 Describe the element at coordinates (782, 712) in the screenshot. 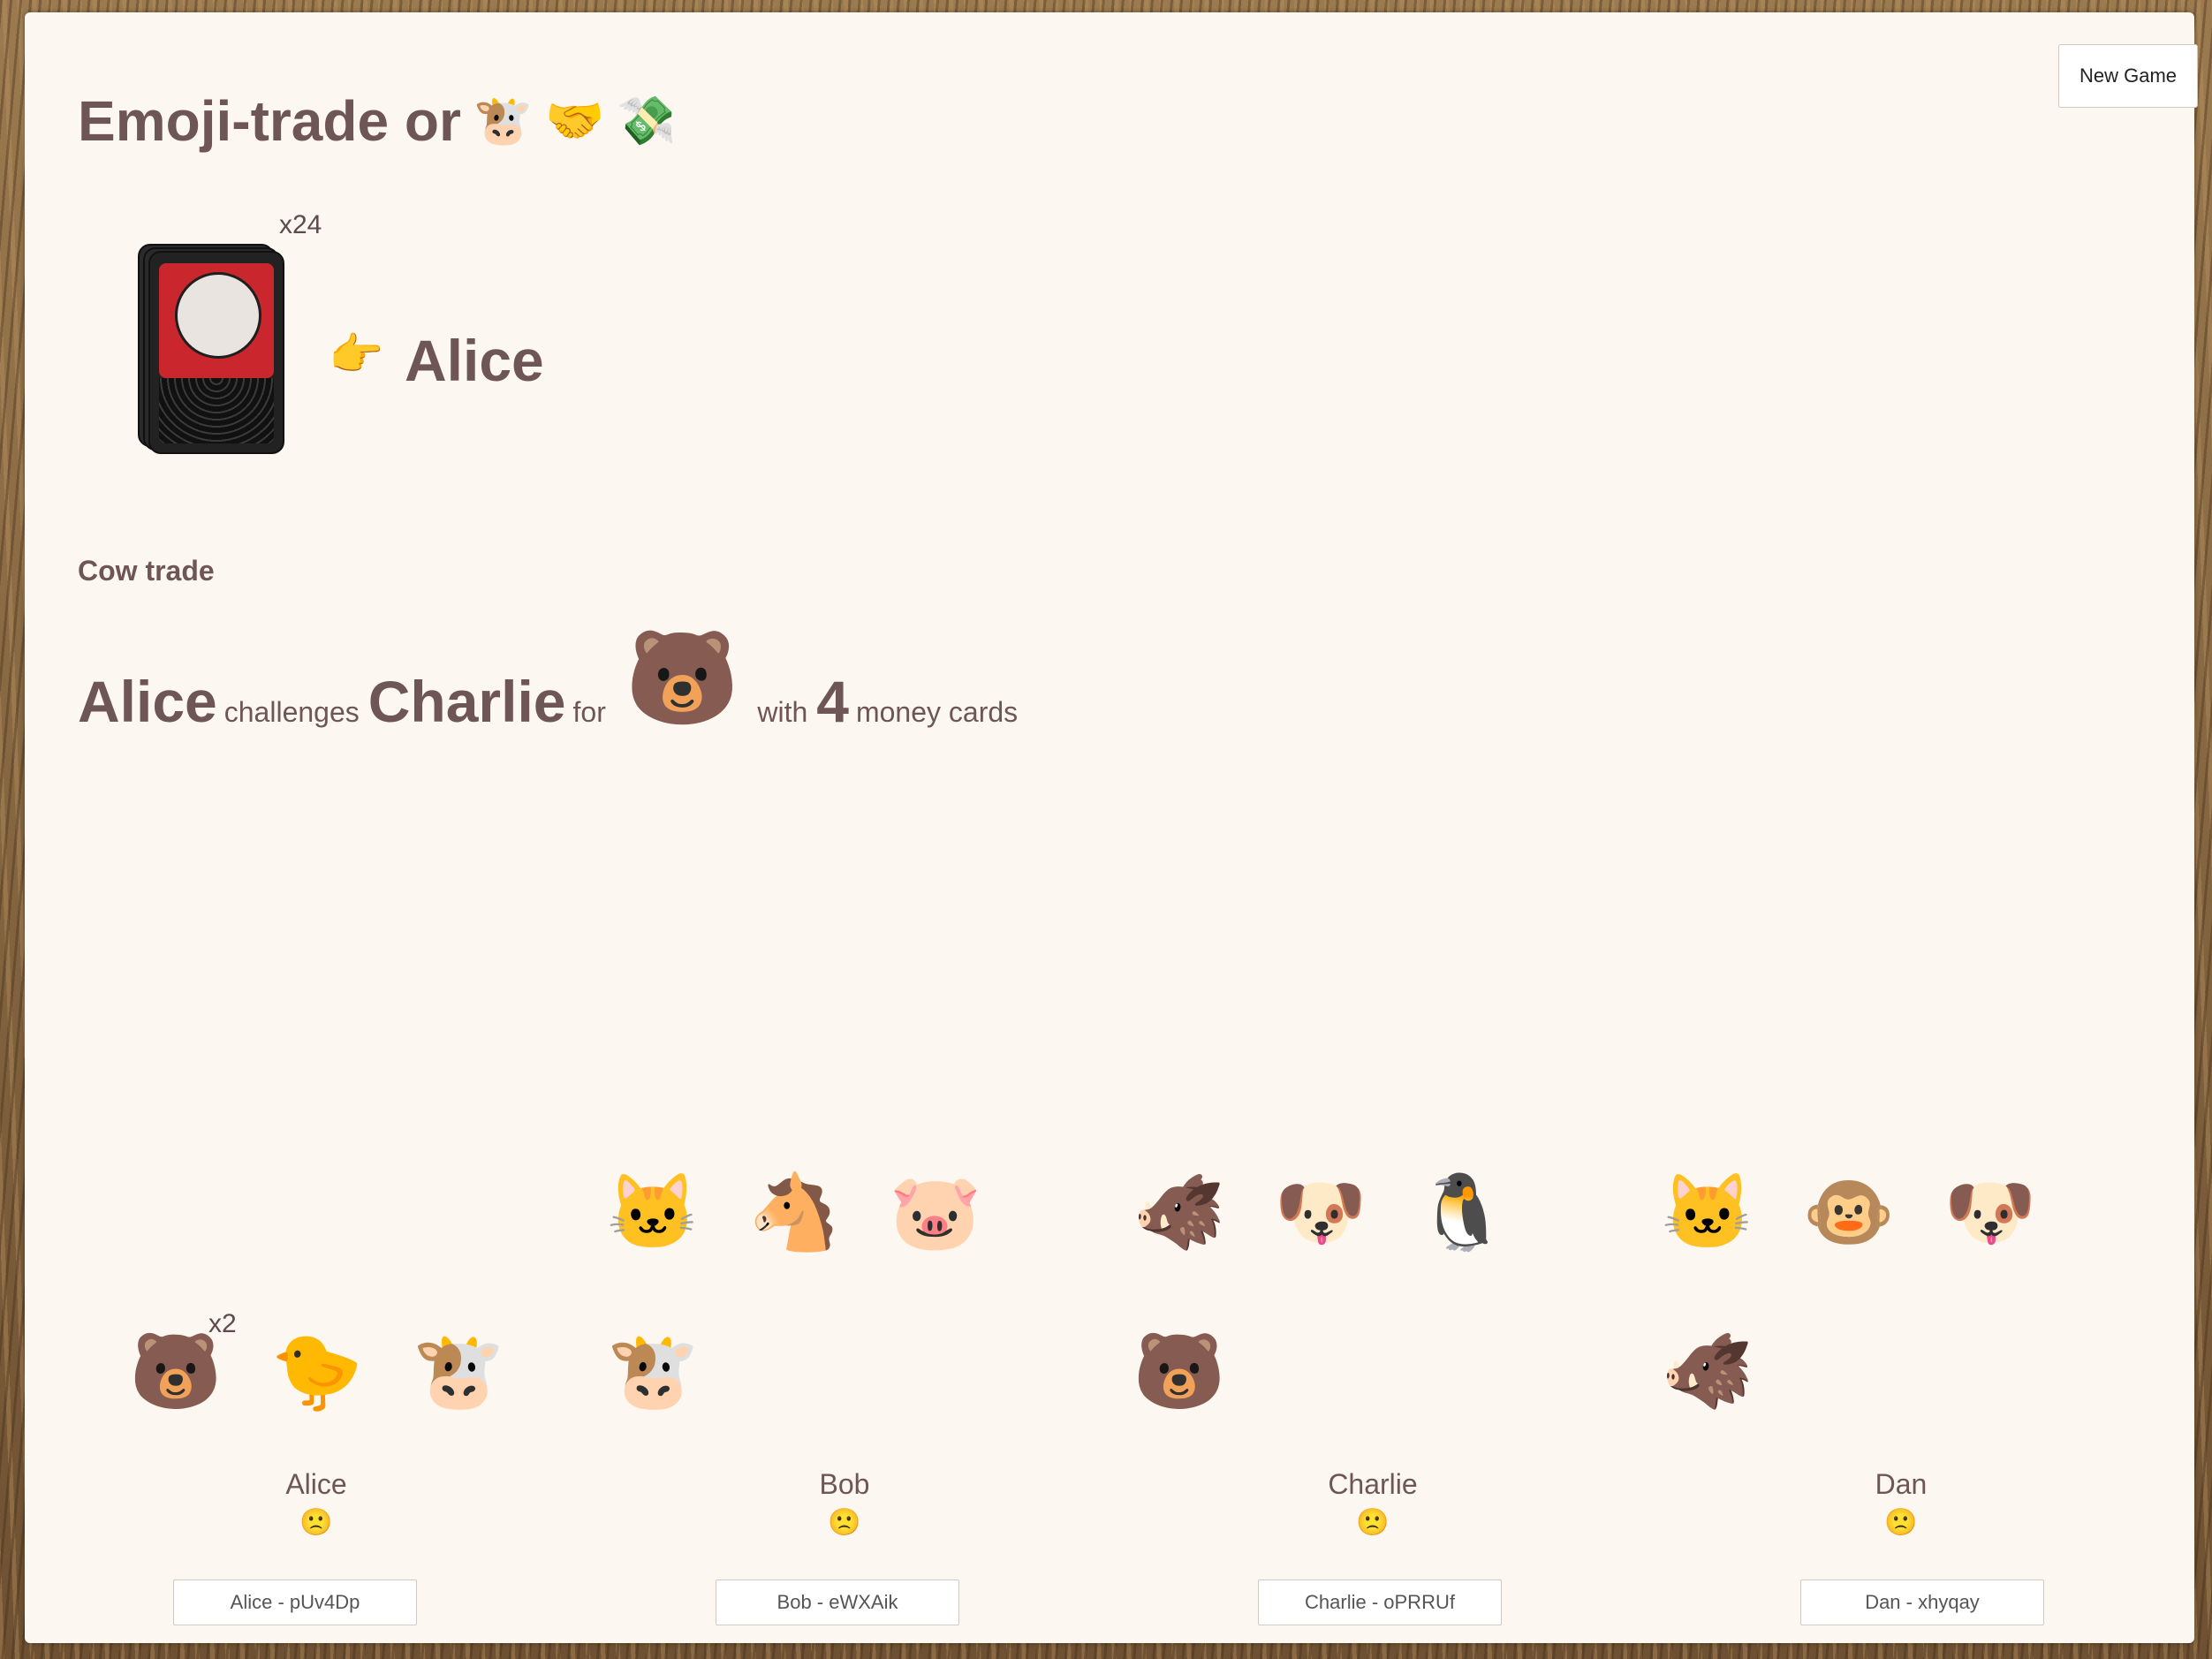

I see `with-word: with` at that location.